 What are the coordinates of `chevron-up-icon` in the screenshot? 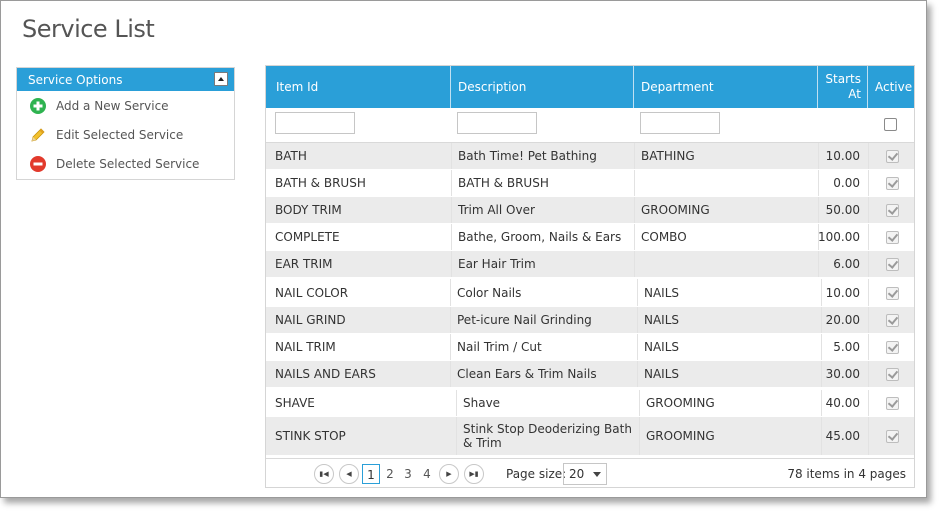 It's located at (221, 79).